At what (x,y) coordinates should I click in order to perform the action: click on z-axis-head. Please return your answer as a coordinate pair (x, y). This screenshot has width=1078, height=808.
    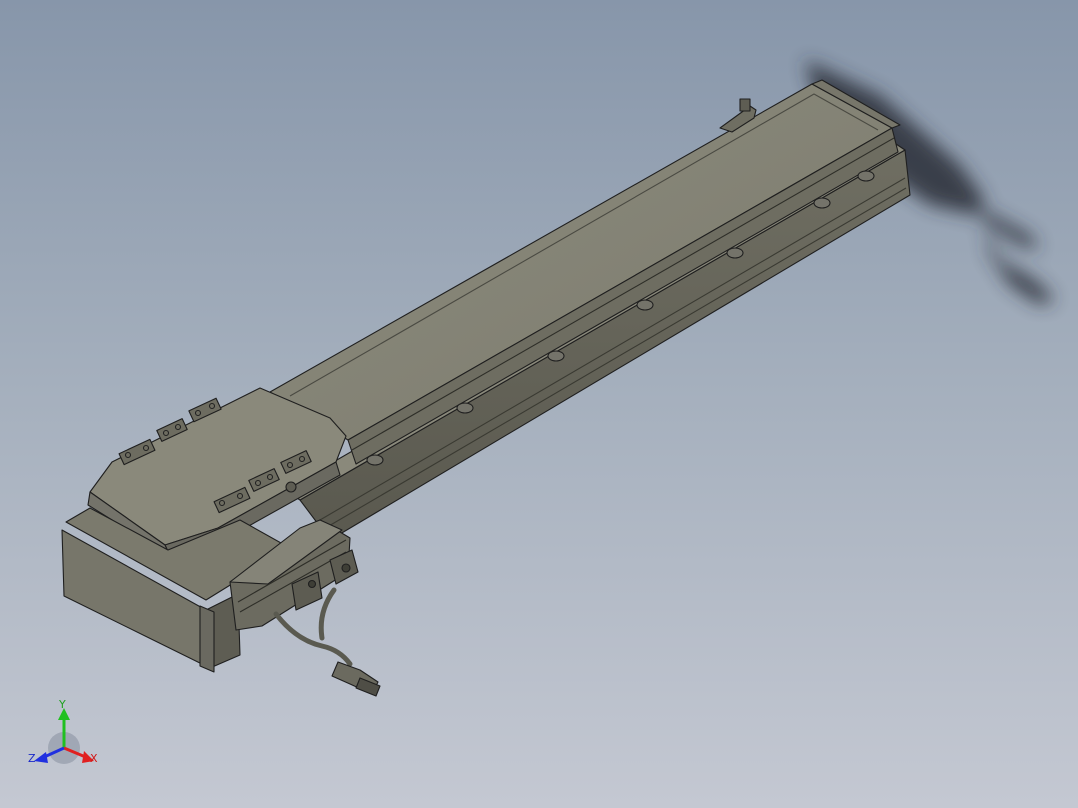
    Looking at the image, I should click on (41, 757).